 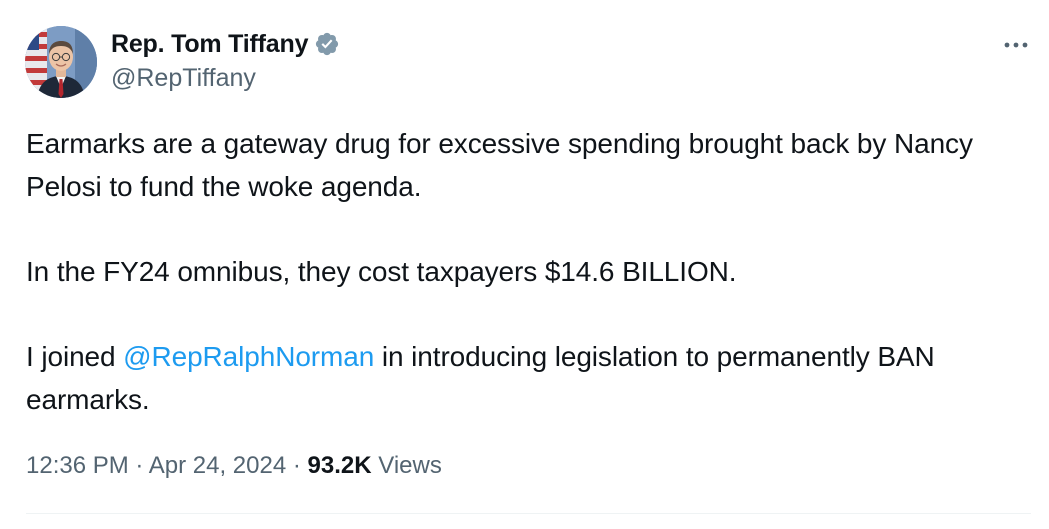 I want to click on paragraph-3-prefix: I joined, so click(x=75, y=356).